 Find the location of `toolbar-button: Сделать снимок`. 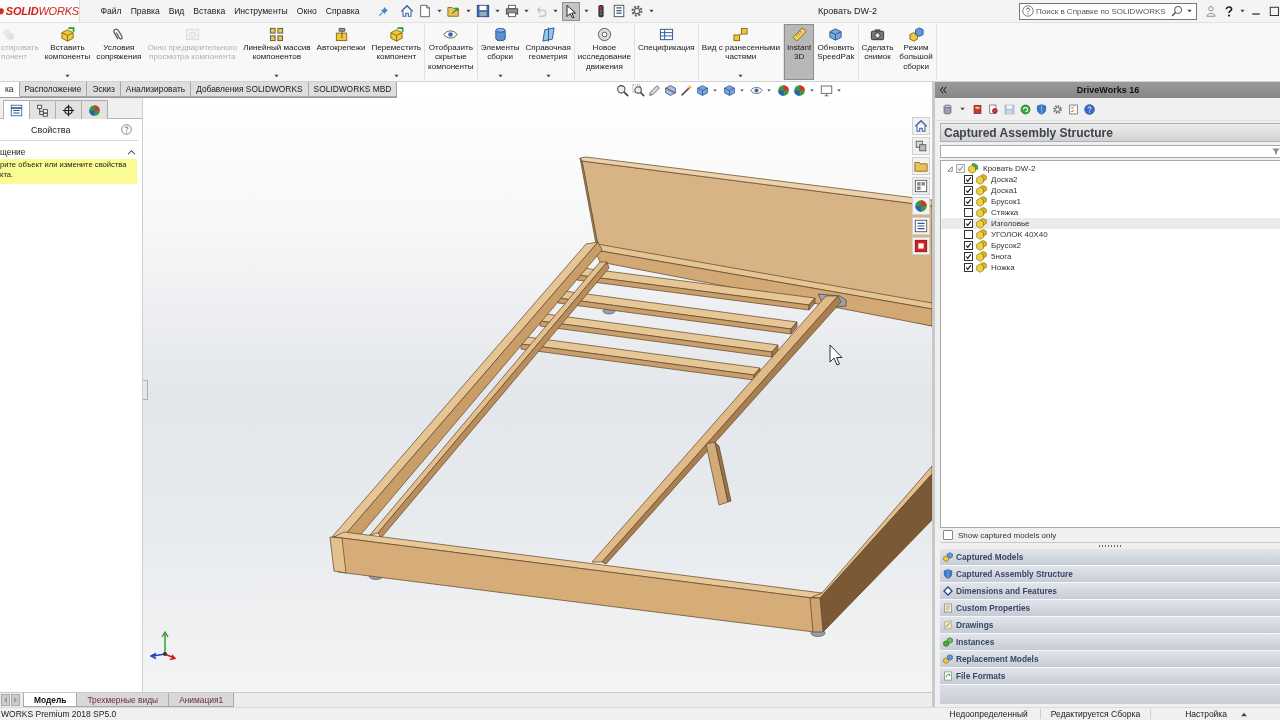

toolbar-button: Сделать снимок is located at coordinates (877, 52).